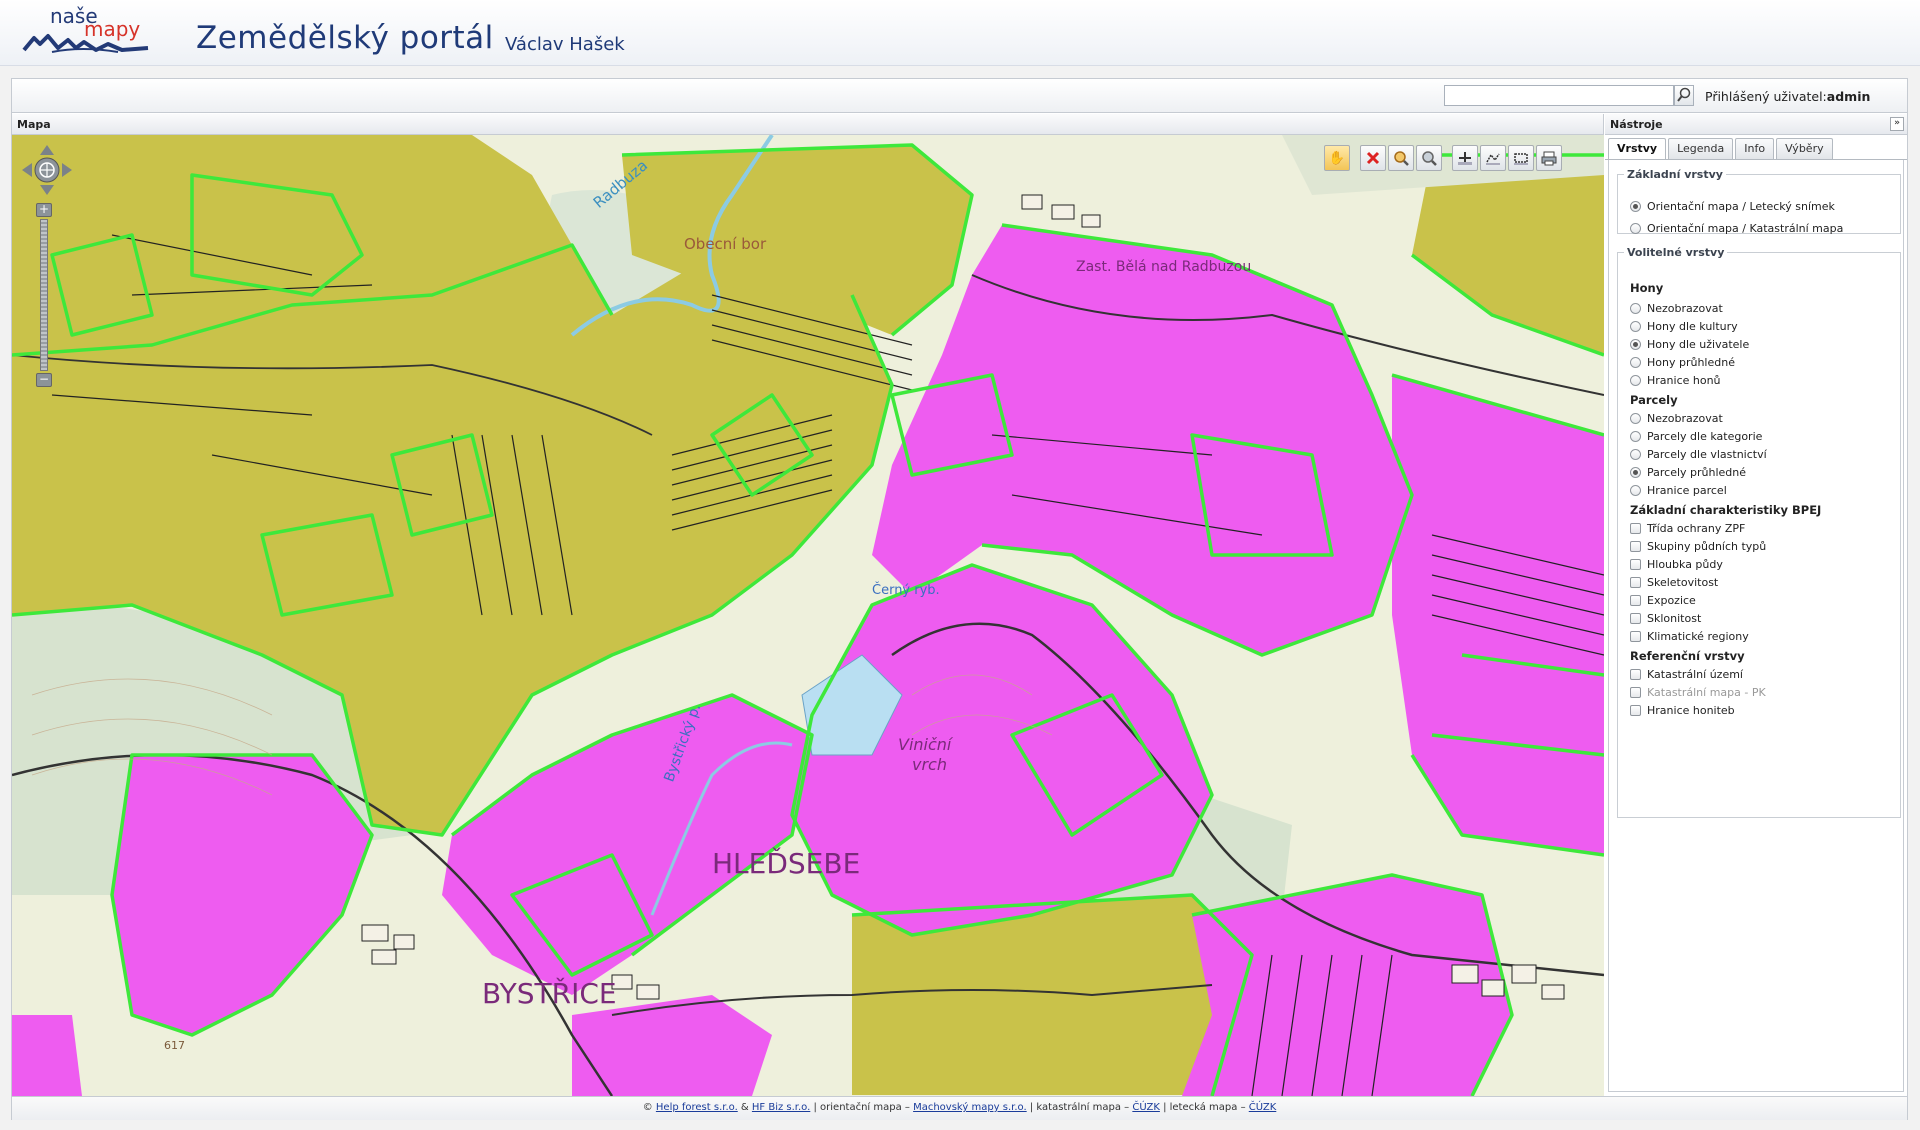 This screenshot has width=1920, height=1130. I want to click on map-label-town-1: HLEĎSEBE, so click(786, 863).